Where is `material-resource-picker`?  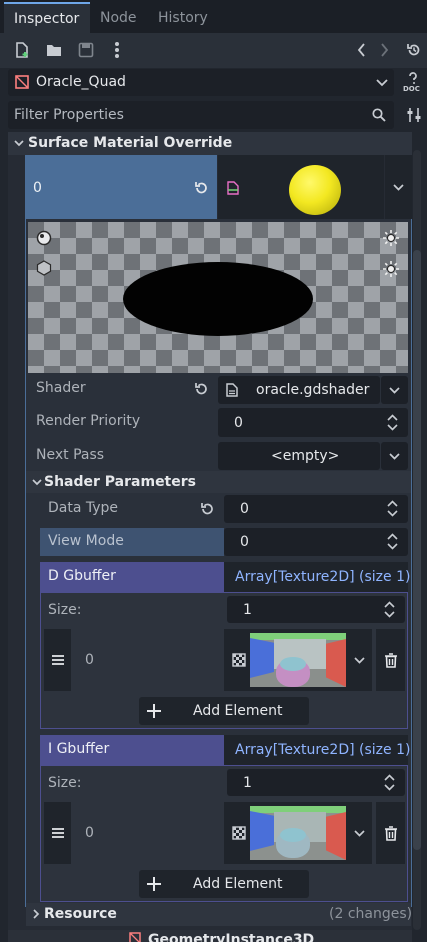
material-resource-picker is located at coordinates (301, 187).